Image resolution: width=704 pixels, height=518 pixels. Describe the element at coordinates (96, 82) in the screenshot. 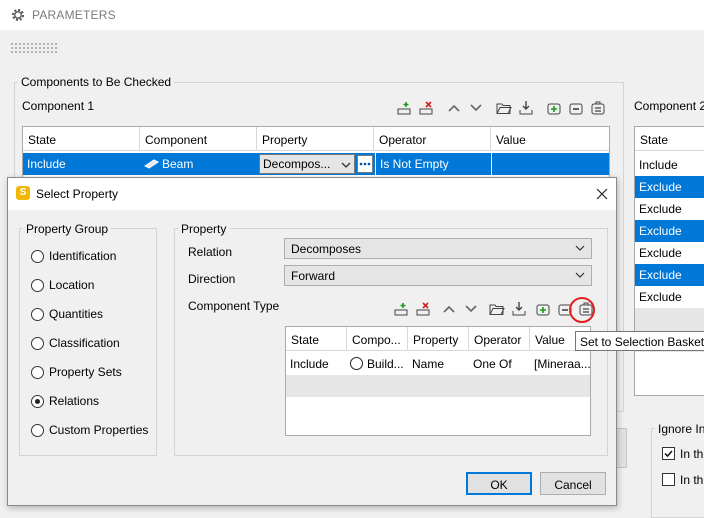

I see `components-group-title: Components to Be Checked` at that location.